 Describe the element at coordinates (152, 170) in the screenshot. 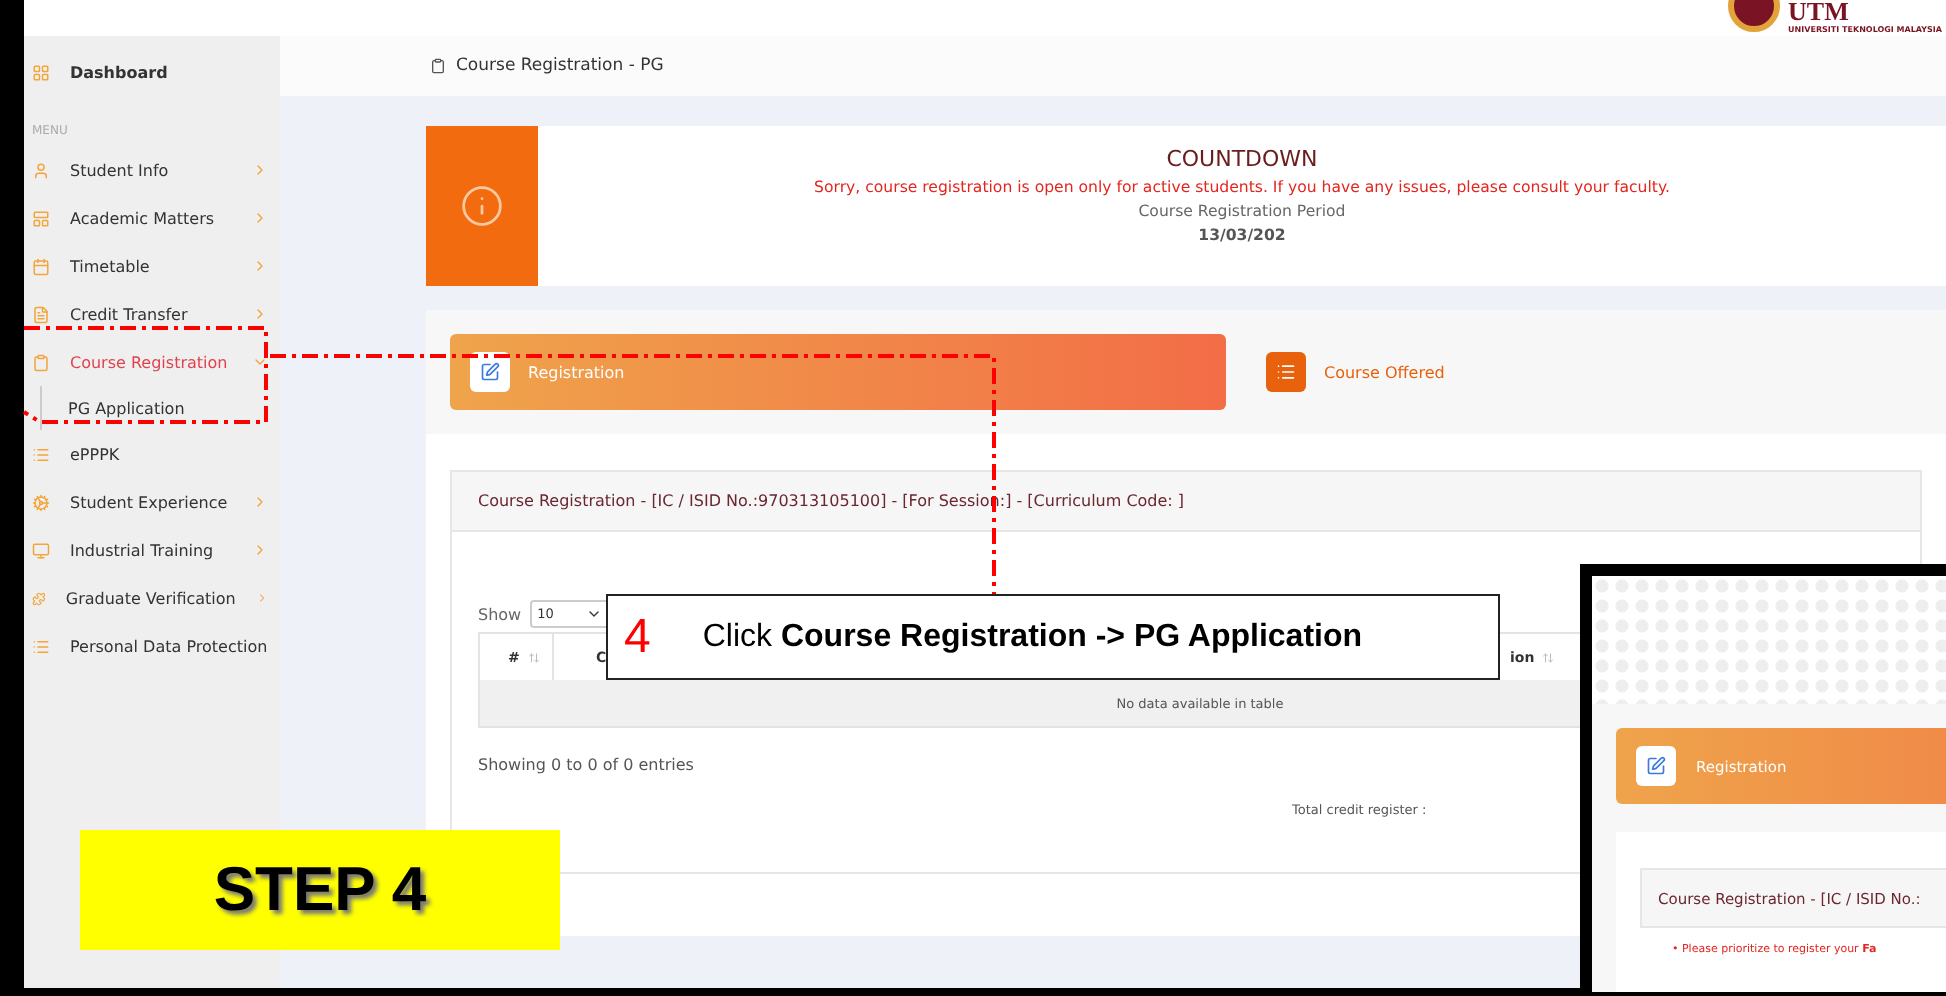

I see `sidebar-item: Student Info` at that location.